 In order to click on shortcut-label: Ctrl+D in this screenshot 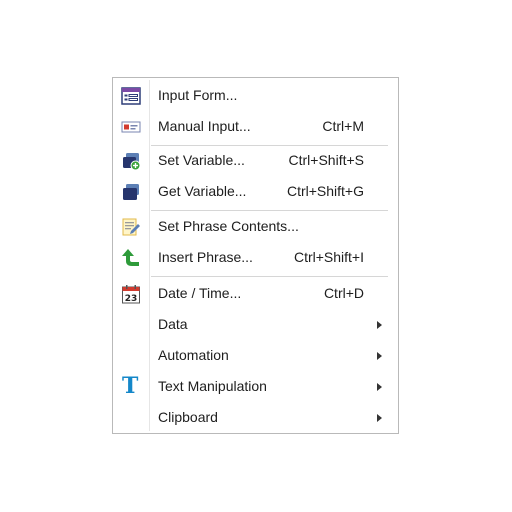, I will do `click(343, 293)`.